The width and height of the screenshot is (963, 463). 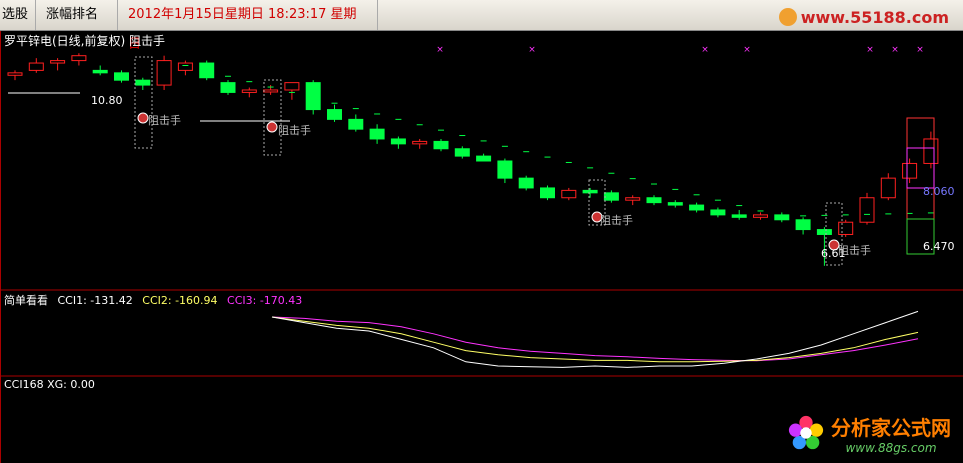 I want to click on cci1-line, so click(x=595, y=339).